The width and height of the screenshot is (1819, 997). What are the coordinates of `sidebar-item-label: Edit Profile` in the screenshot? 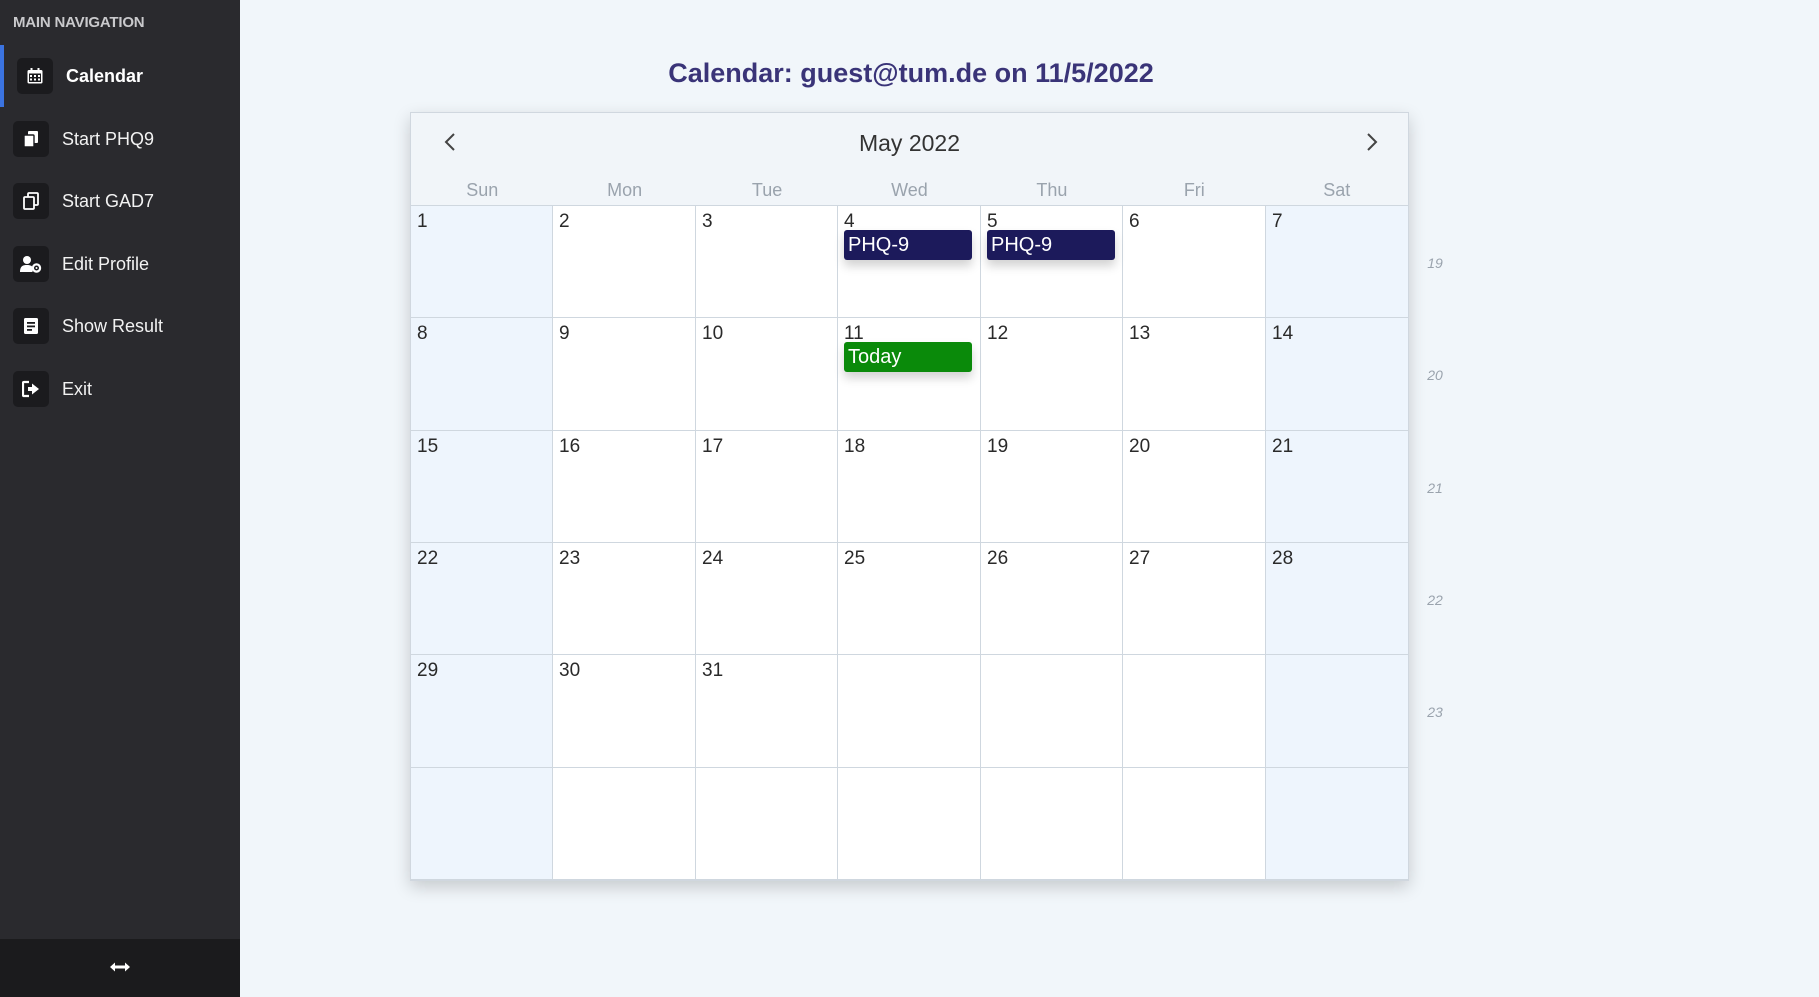 It's located at (106, 263).